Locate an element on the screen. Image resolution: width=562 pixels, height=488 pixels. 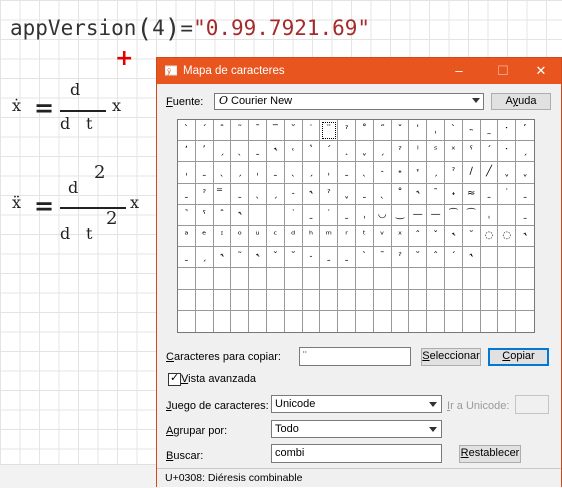
help-button: Ayuda is located at coordinates (521, 101).